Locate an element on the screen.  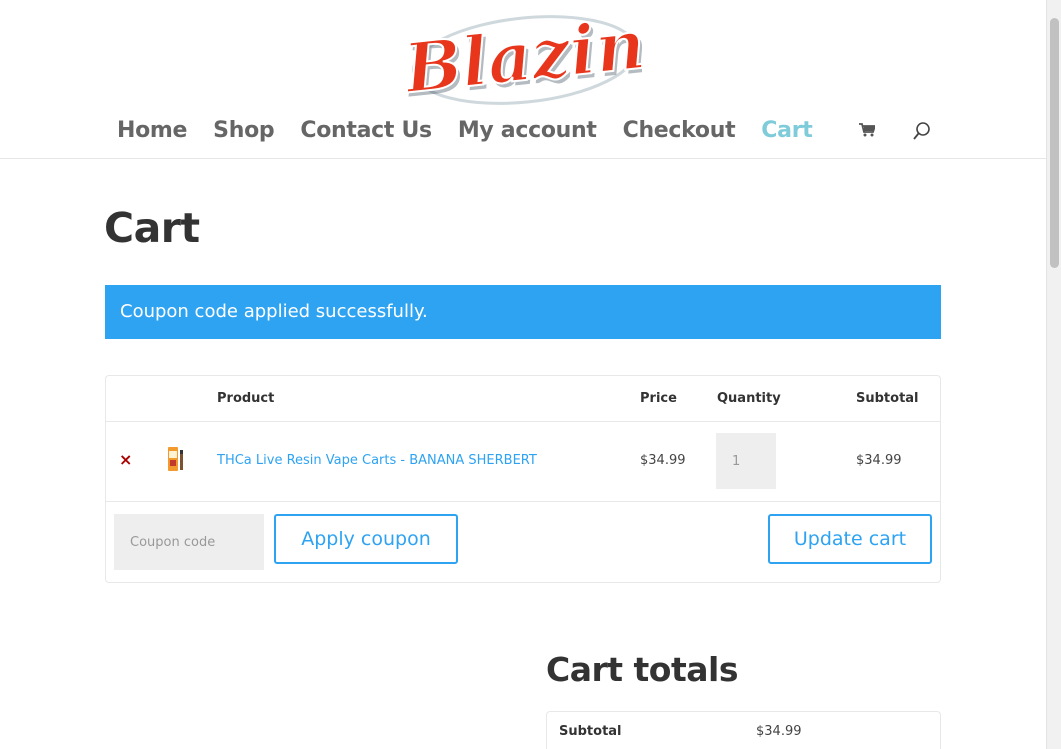
blazin-logo: Blazin Blazin is located at coordinates (525, 61).